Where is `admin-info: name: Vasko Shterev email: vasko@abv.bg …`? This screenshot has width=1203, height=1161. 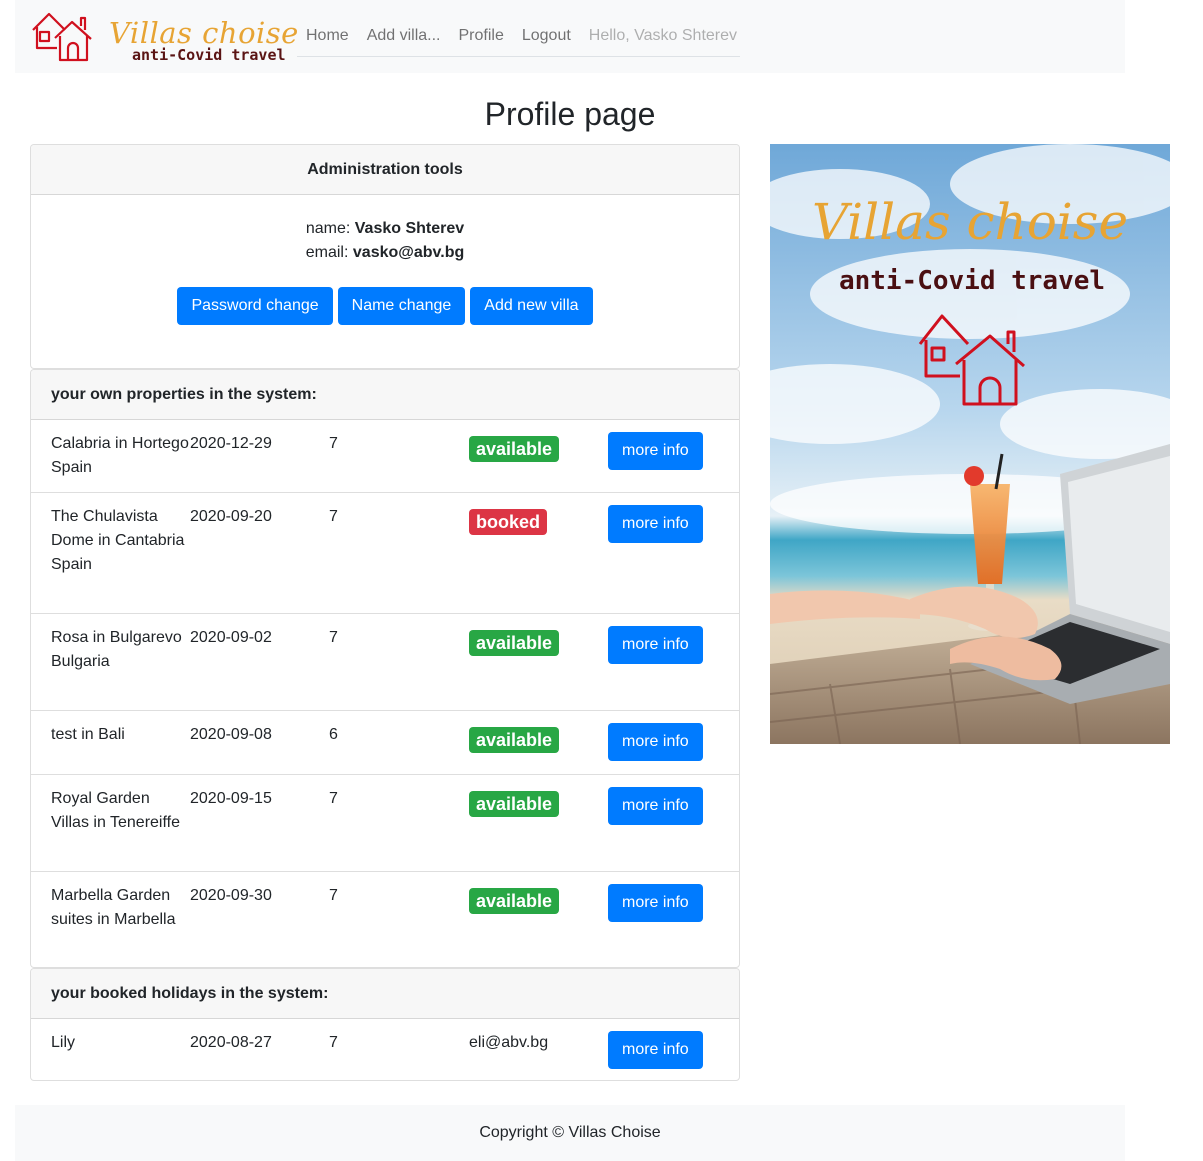
admin-info: name: Vasko Shterev email: vasko@abv.bg … is located at coordinates (385, 260).